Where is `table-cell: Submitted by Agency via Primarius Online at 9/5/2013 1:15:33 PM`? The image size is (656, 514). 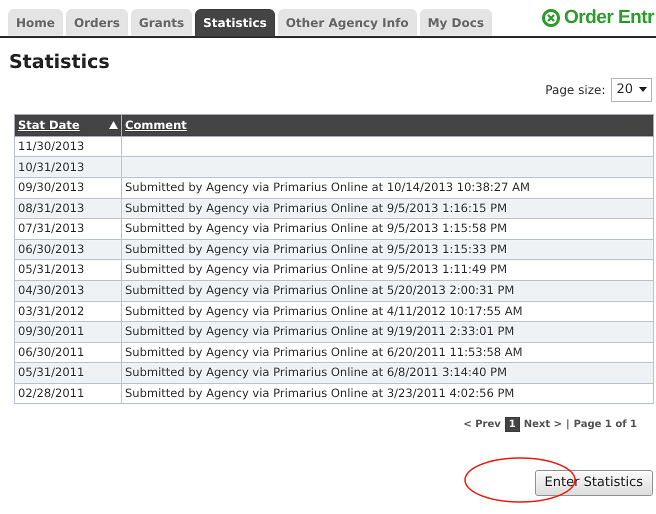
table-cell: Submitted by Agency via Primarius Online at 9/5/2013 1:15:33 PM is located at coordinates (316, 249).